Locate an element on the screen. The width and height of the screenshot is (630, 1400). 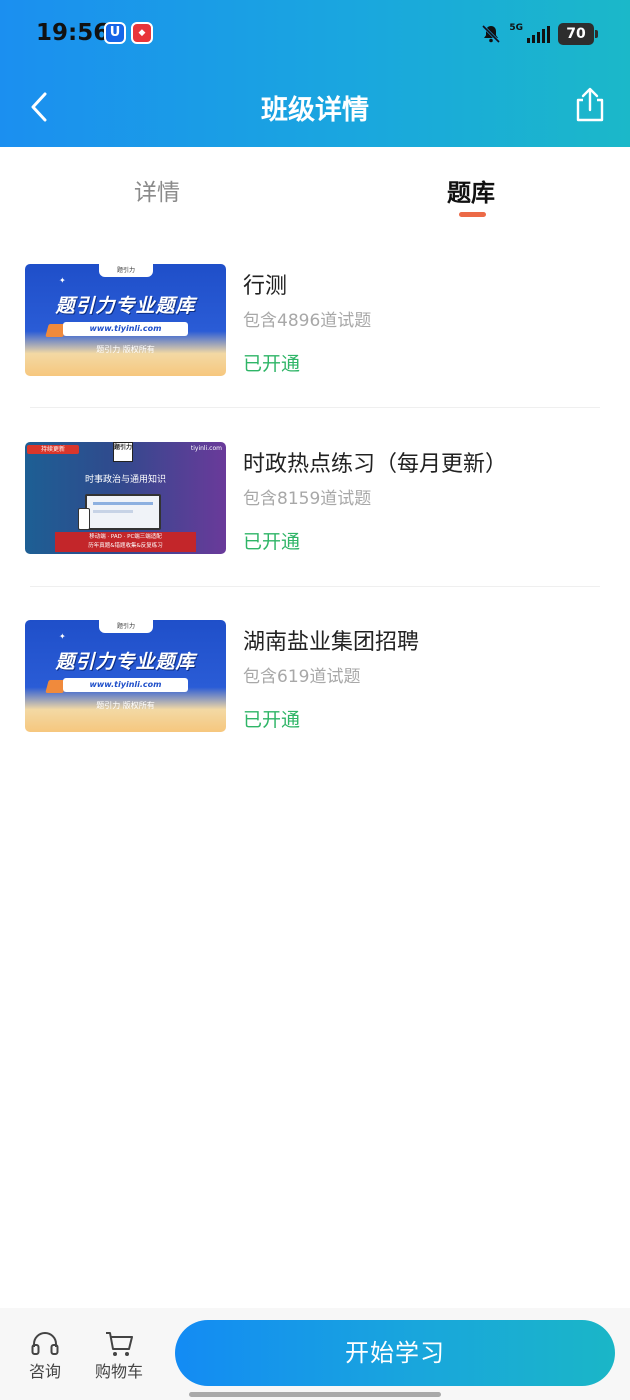
phone-illustration is located at coordinates (84, 519).